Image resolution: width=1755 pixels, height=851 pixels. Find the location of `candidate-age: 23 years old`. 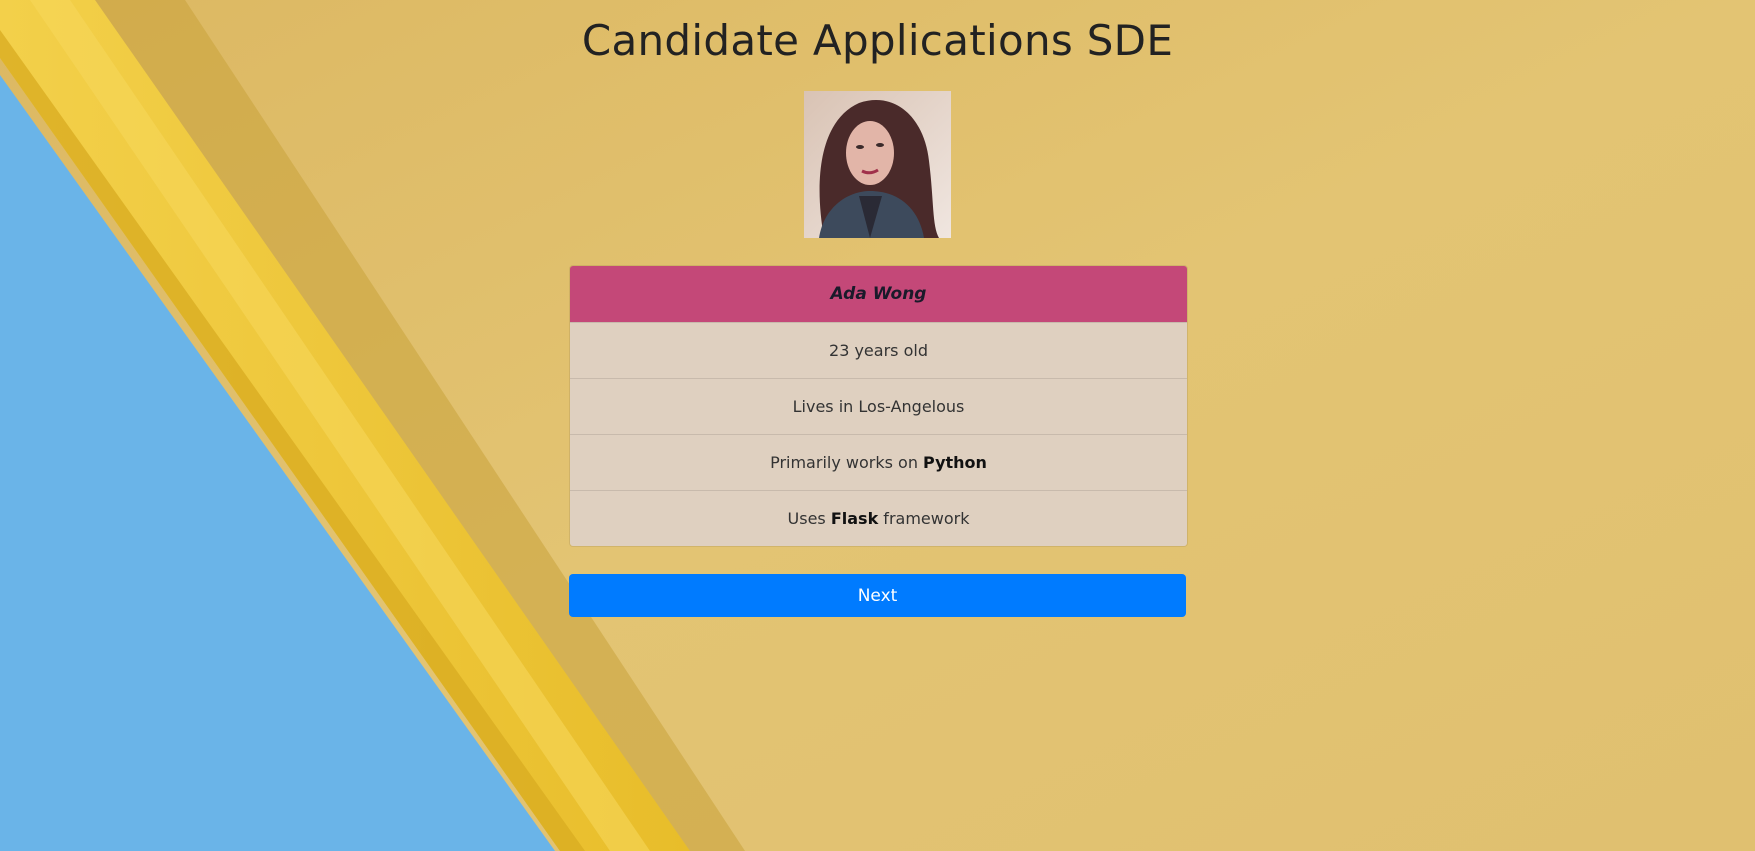

candidate-age: 23 years old is located at coordinates (878, 350).